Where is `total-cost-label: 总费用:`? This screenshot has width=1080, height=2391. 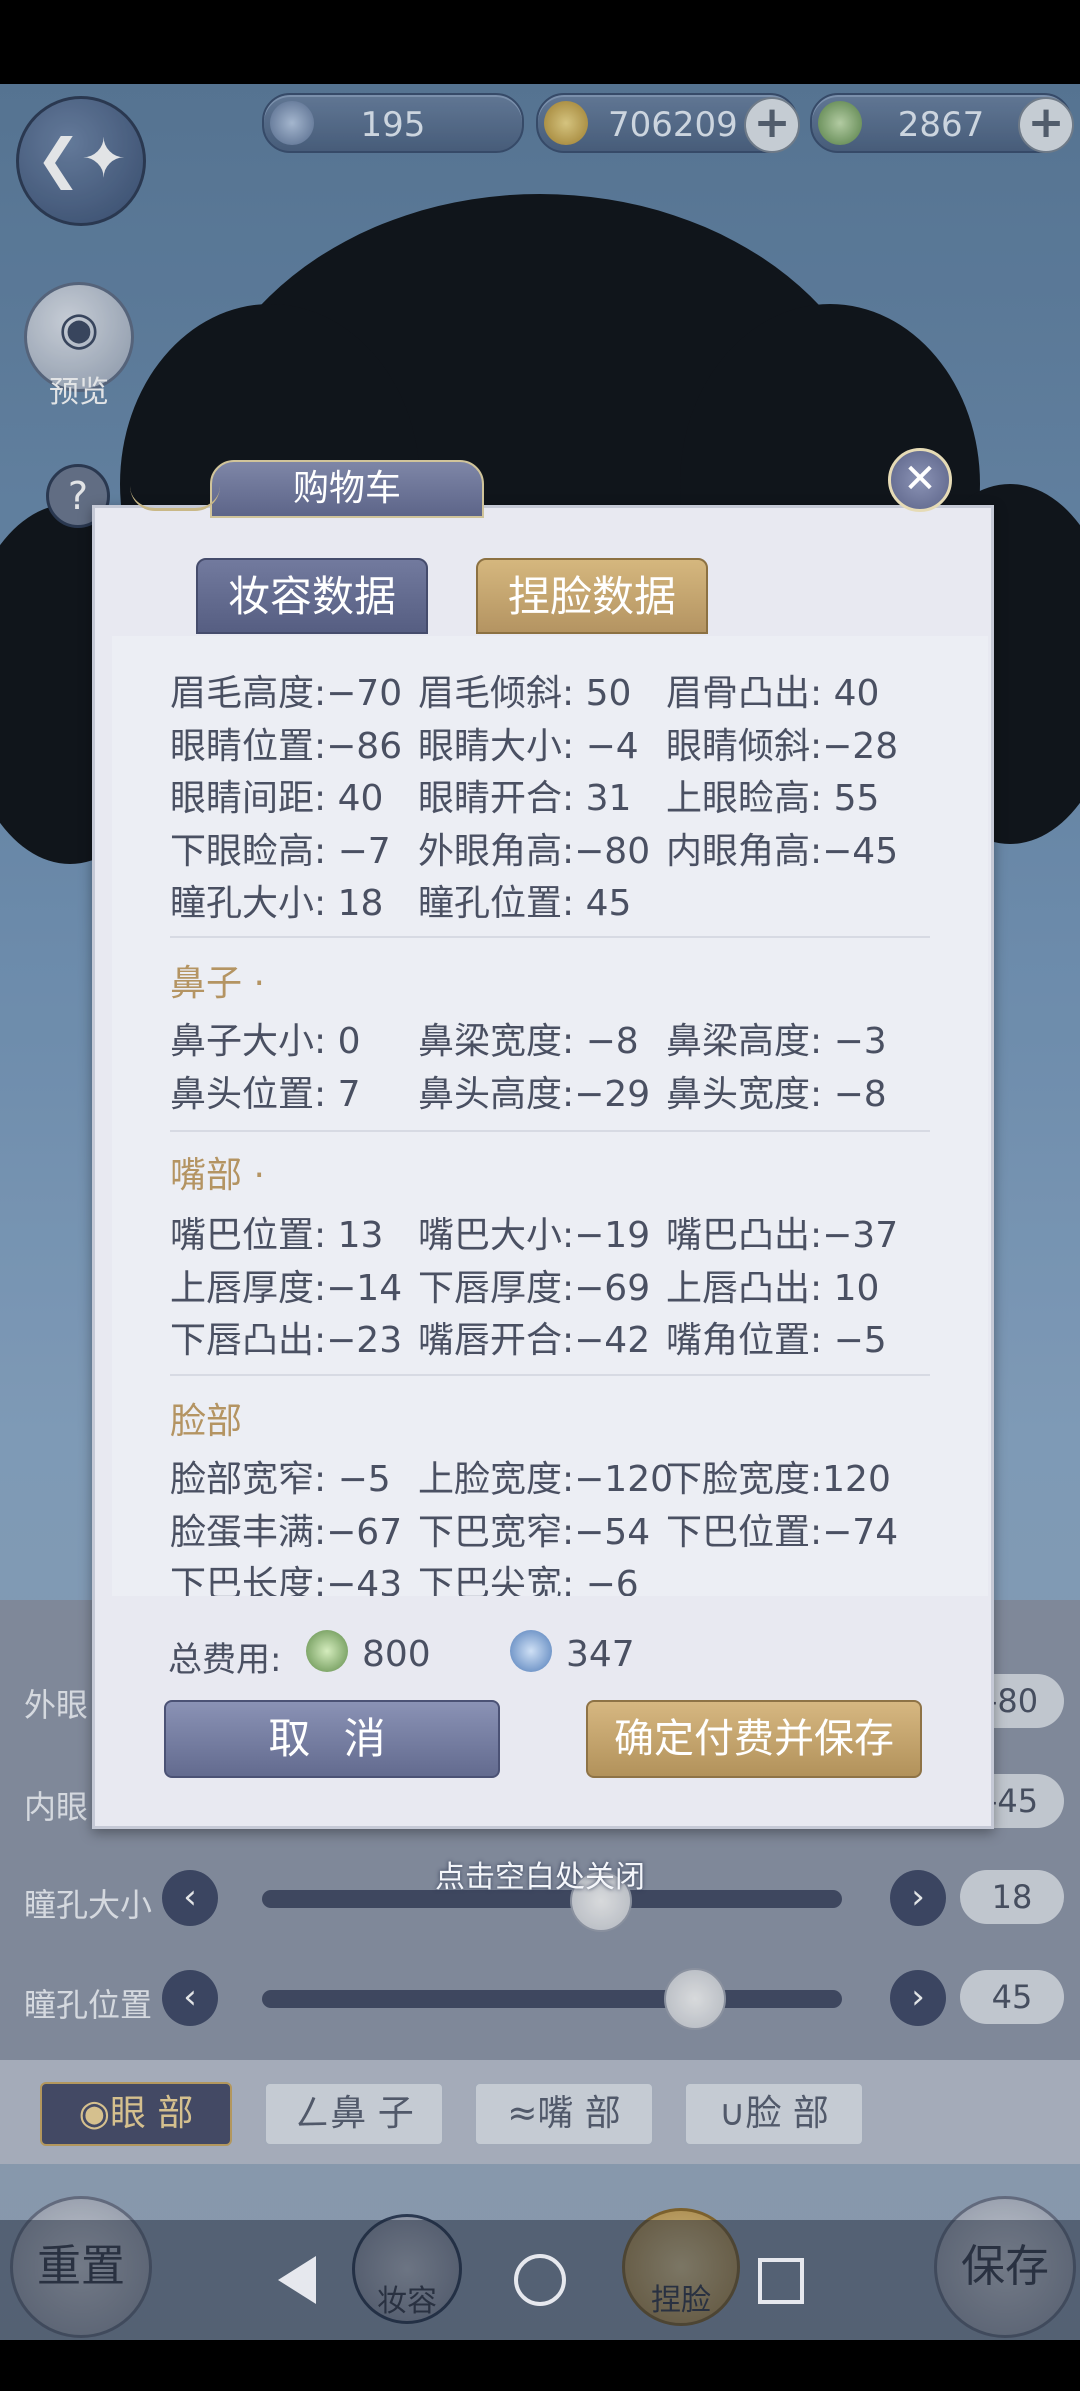 total-cost-label: 总费用: is located at coordinates (225, 1660).